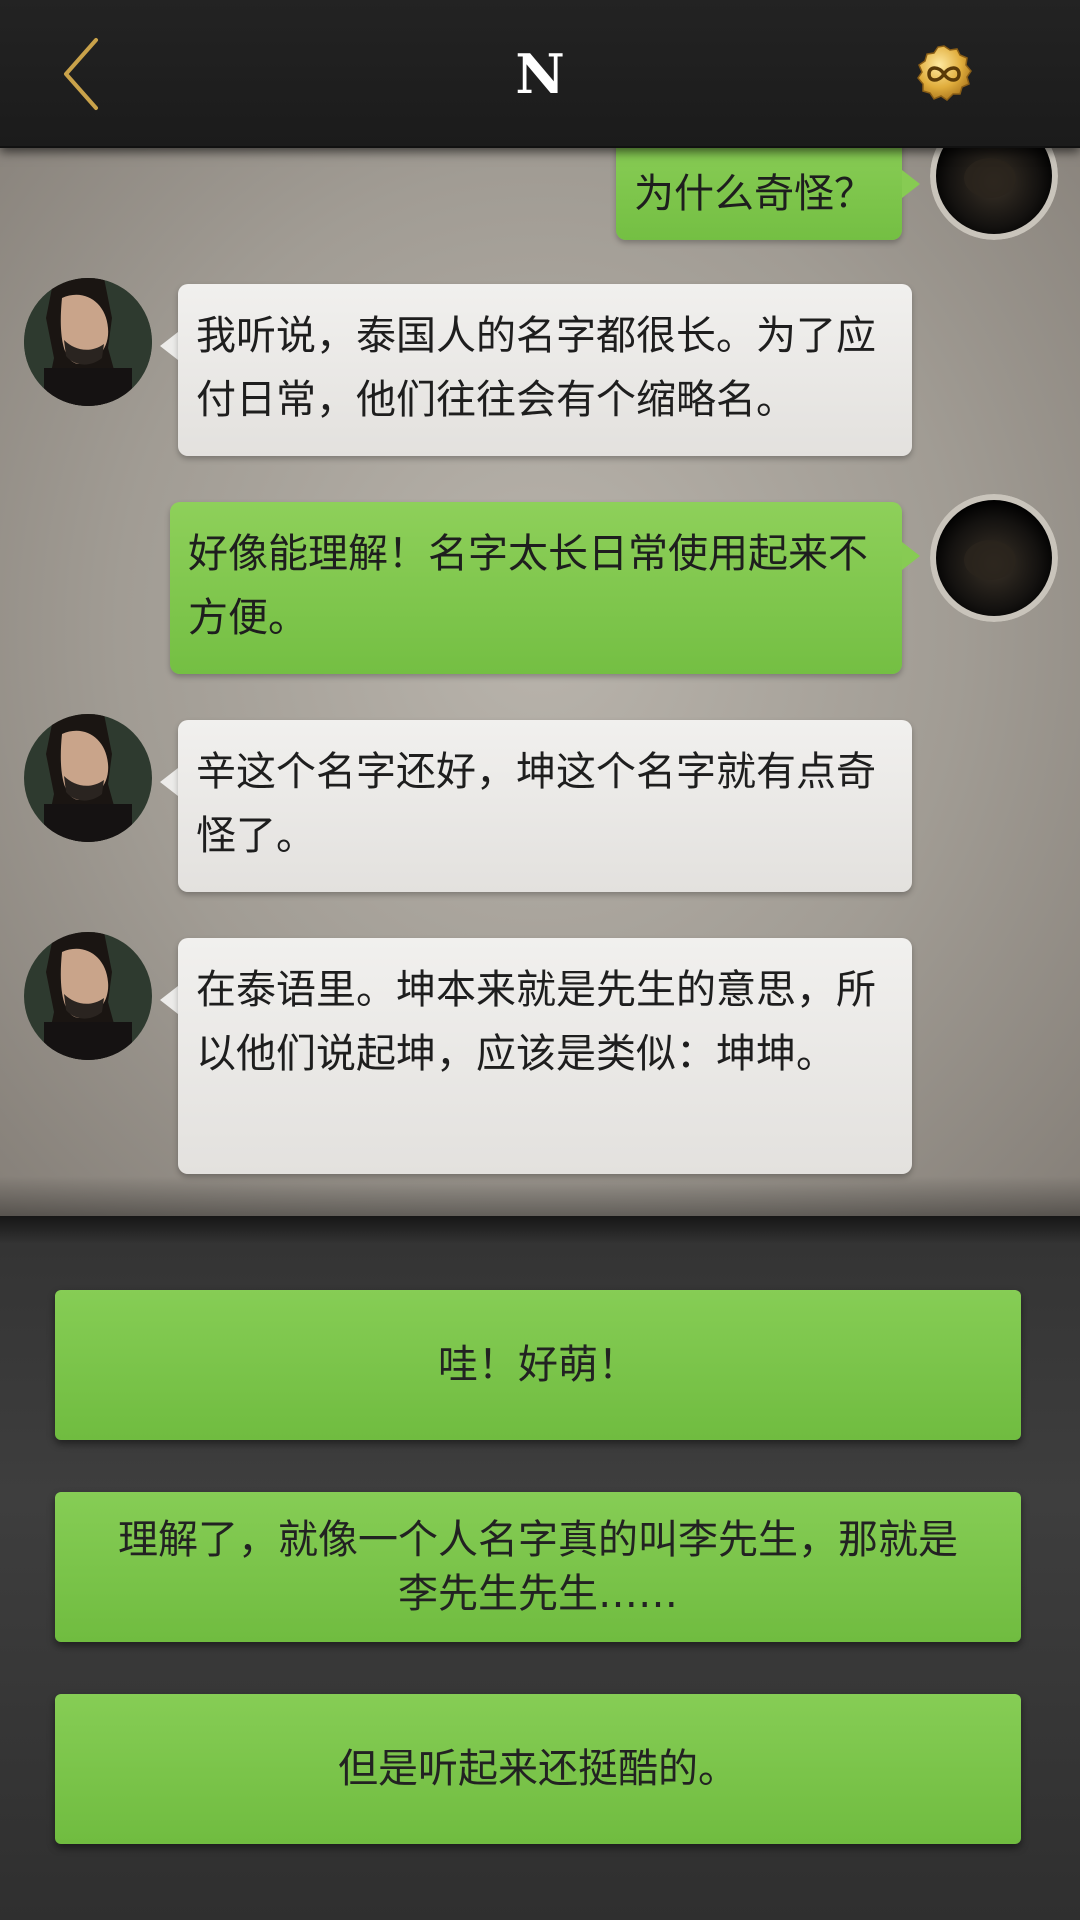  I want to click on reply-choice-label: 但是听起来还挺酷的。, so click(538, 1769).